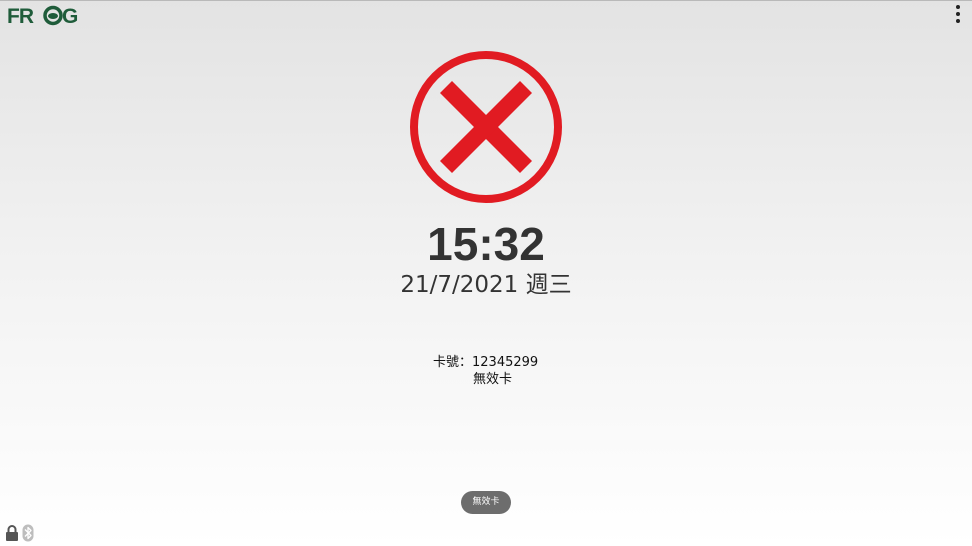 The height and width of the screenshot is (546, 972). What do you see at coordinates (958, 7) in the screenshot?
I see `more-vert-icon` at bounding box center [958, 7].